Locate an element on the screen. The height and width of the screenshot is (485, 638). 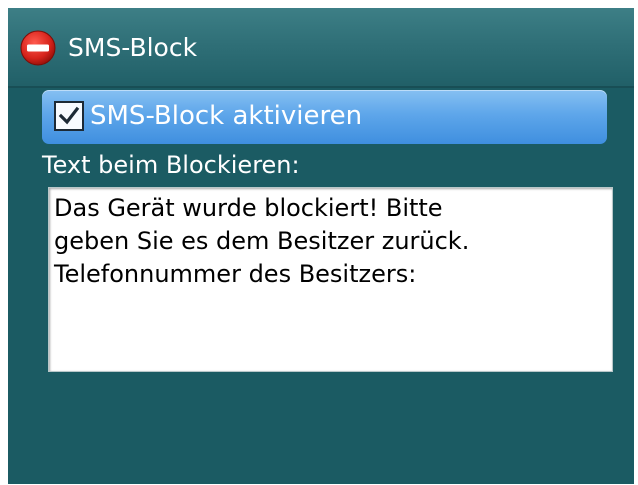
app-title: SMS-Block is located at coordinates (133, 47).